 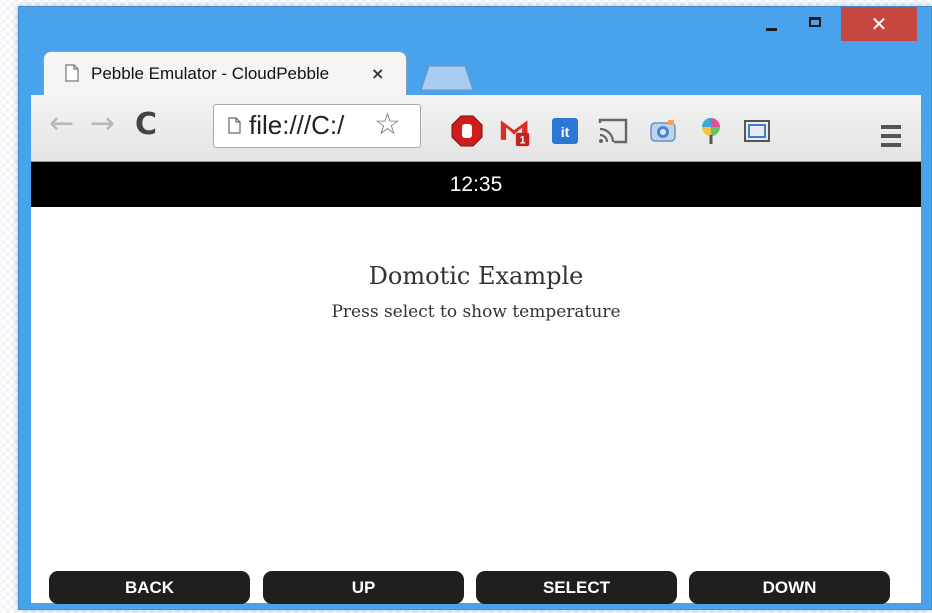 I want to click on cast-icon, so click(x=613, y=131).